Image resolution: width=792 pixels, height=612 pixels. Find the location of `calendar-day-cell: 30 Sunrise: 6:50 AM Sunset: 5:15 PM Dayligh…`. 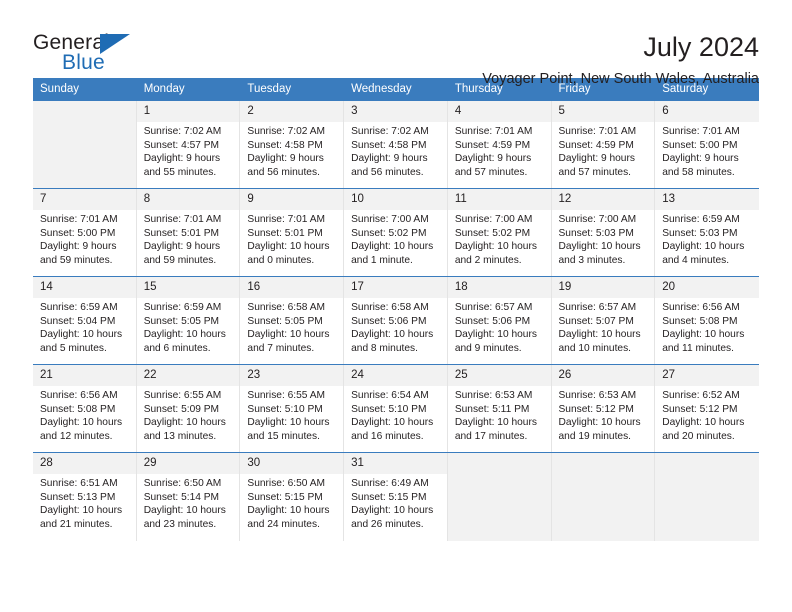

calendar-day-cell: 30 Sunrise: 6:50 AM Sunset: 5:15 PM Dayligh… is located at coordinates (292, 496).